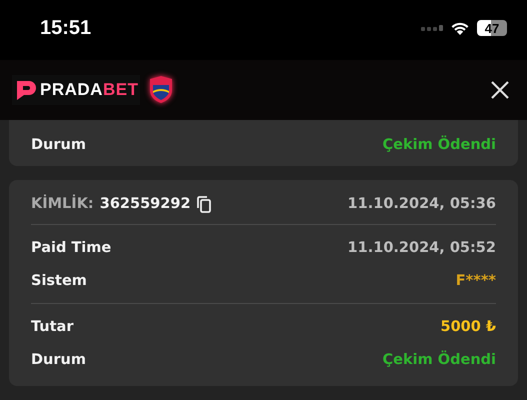  Describe the element at coordinates (432, 28) in the screenshot. I see `signal-icon` at that location.